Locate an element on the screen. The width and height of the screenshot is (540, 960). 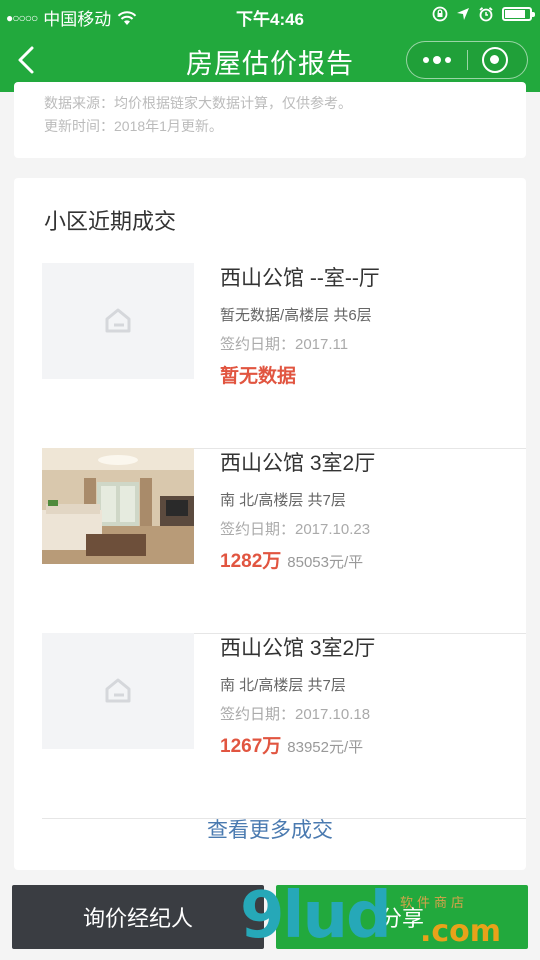
mini-program-capsule is located at coordinates (467, 60).